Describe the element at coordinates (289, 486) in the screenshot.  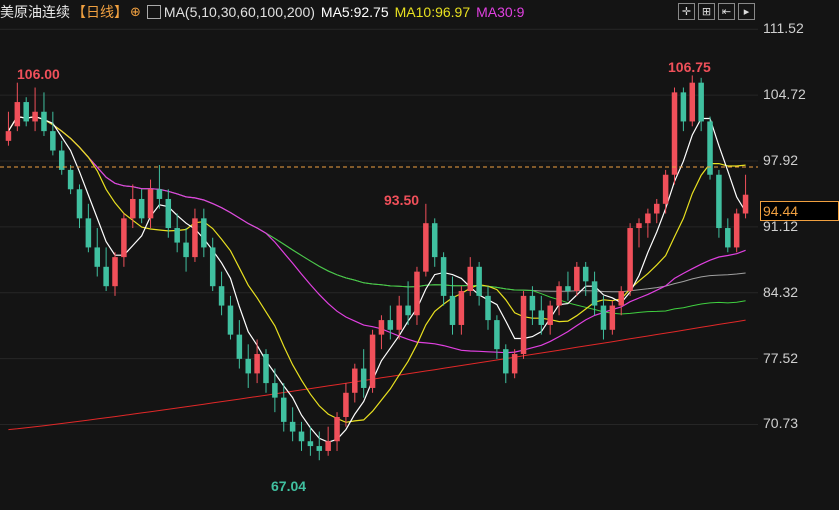
I see `annotation-low: 67.04` at that location.